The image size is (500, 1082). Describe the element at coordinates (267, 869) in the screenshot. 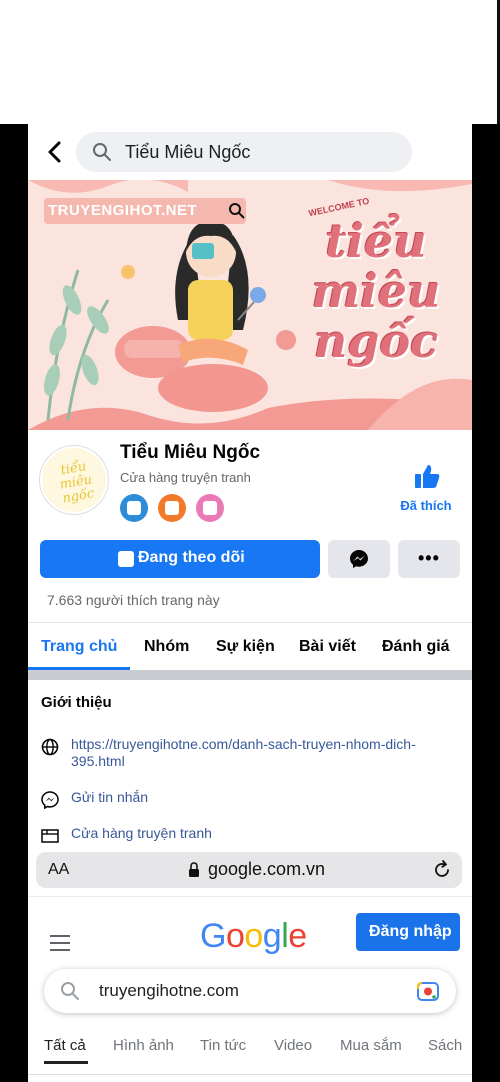

I see `address-domain: google.com.vn` at that location.